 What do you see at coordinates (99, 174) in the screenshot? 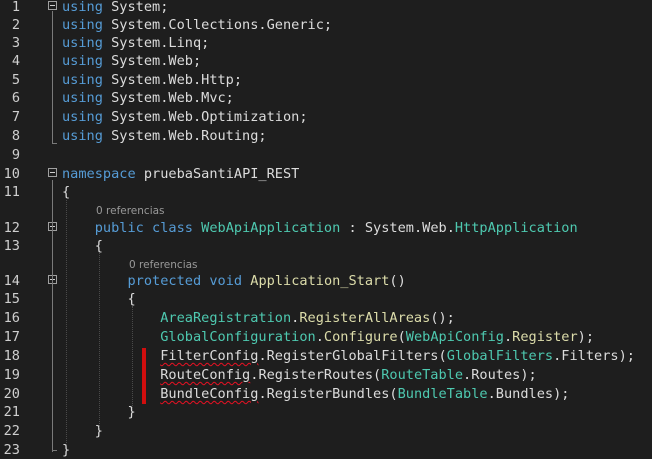
I see `code-token: namespace` at bounding box center [99, 174].